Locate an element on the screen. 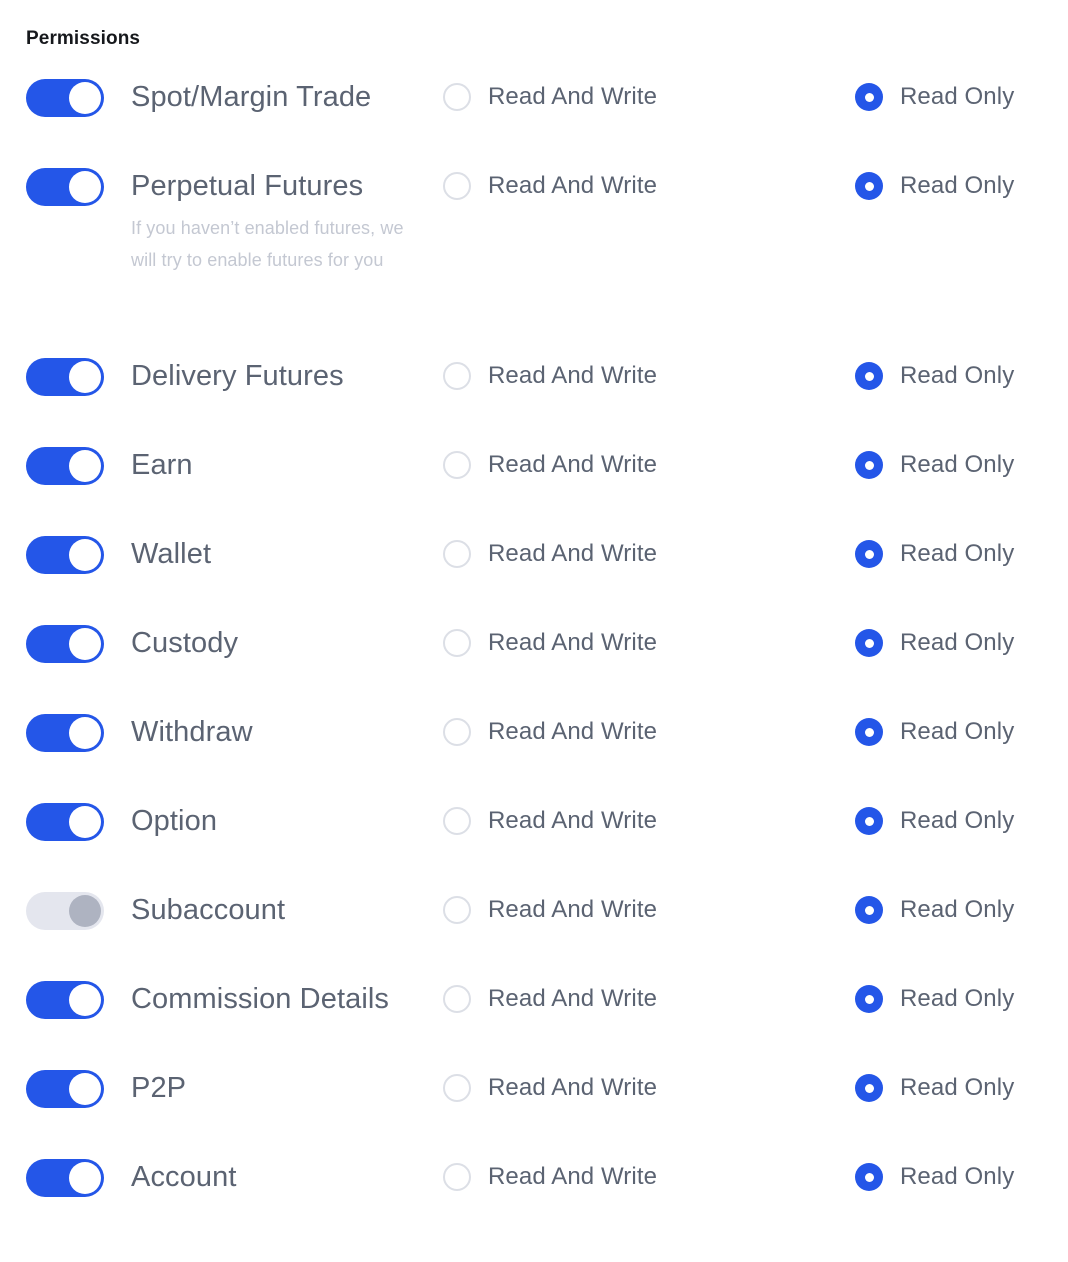  toggle-option is located at coordinates (65, 821).